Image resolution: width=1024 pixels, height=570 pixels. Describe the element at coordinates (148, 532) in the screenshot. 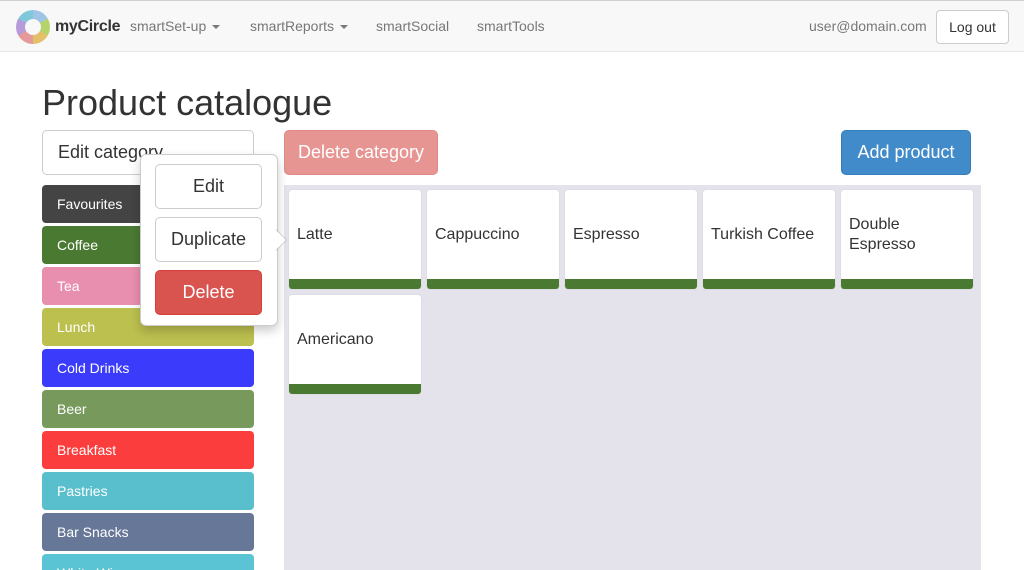

I see `category-bar-snacks: Bar Snacks` at that location.